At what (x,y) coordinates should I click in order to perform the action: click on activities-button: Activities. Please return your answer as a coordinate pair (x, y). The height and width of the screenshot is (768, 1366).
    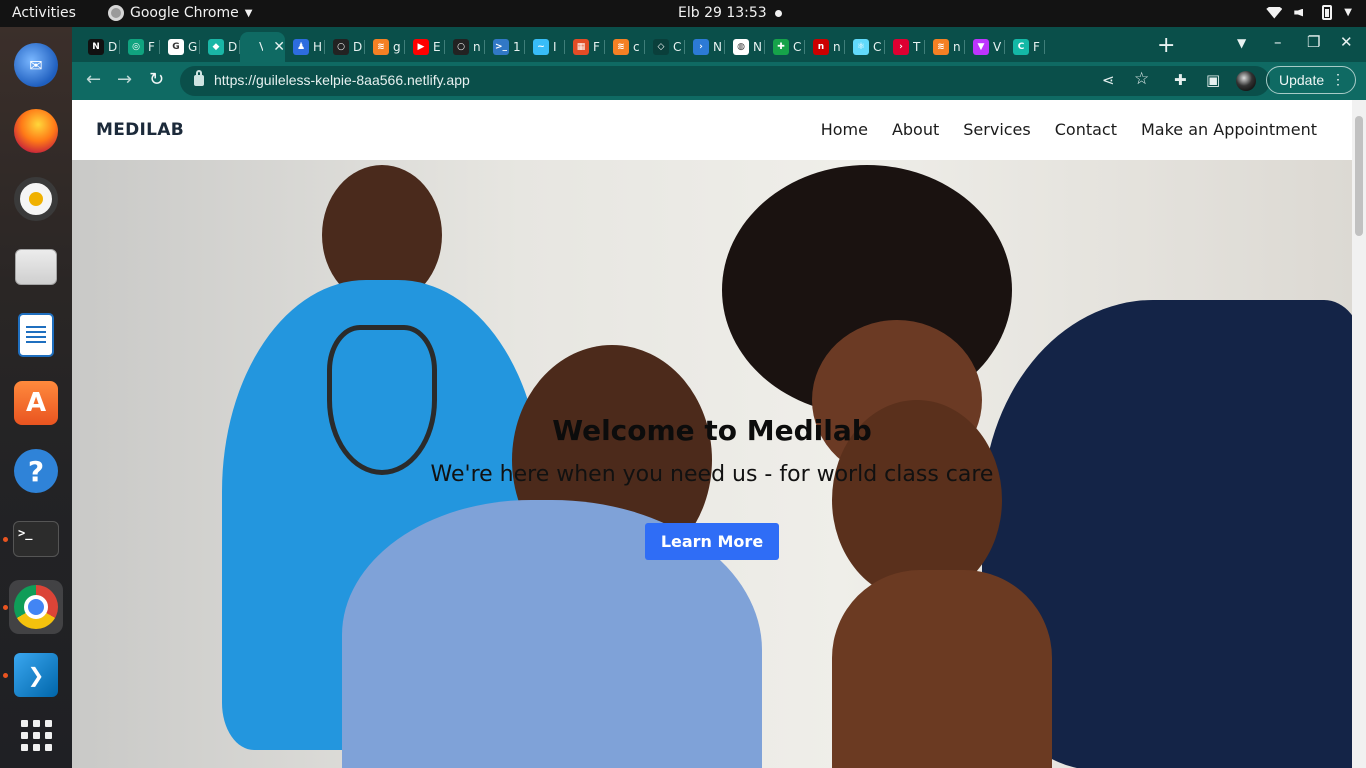
    Looking at the image, I should click on (44, 13).